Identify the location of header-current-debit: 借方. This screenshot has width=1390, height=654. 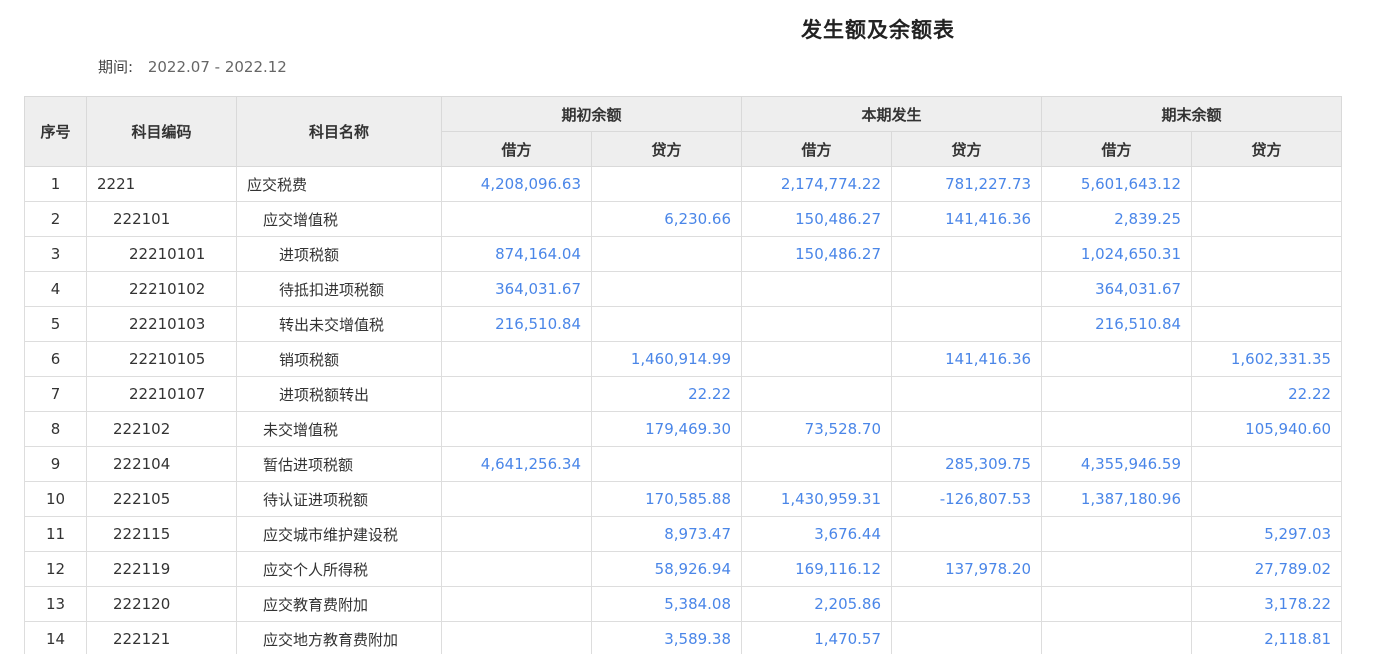
(817, 149).